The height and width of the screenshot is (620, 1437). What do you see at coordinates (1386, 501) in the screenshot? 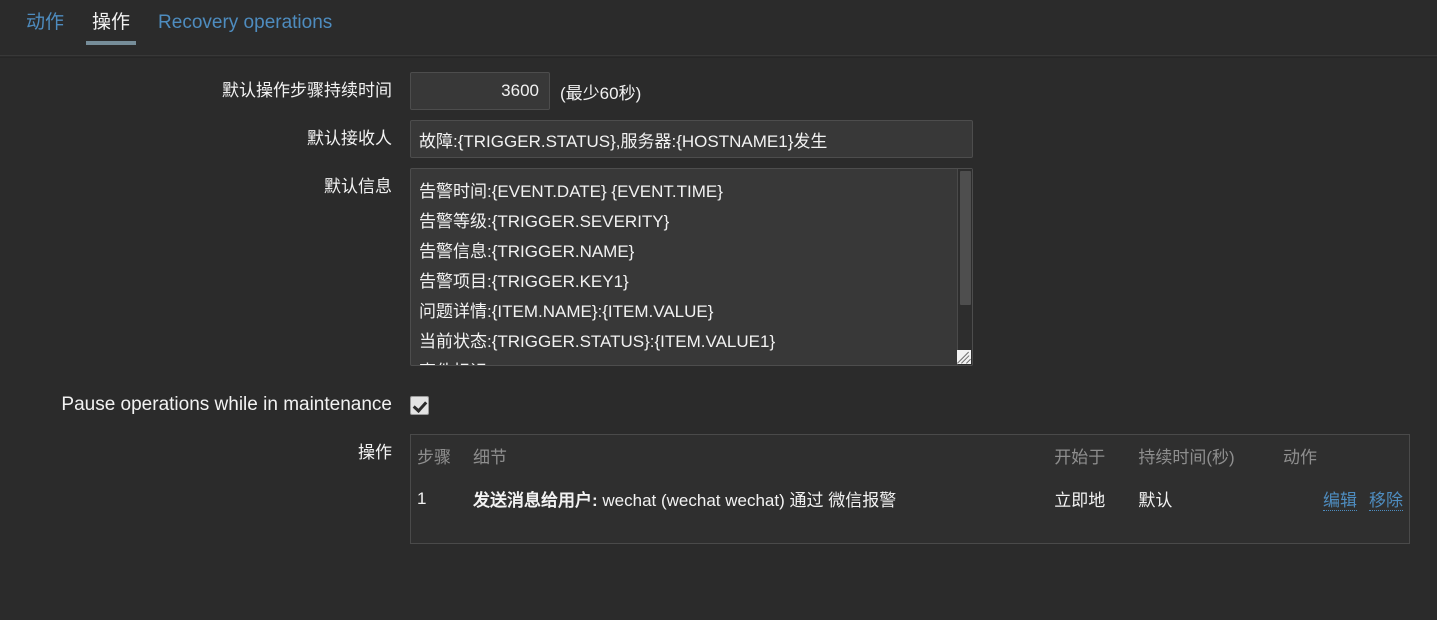
I see `remove-link: 移除` at bounding box center [1386, 501].